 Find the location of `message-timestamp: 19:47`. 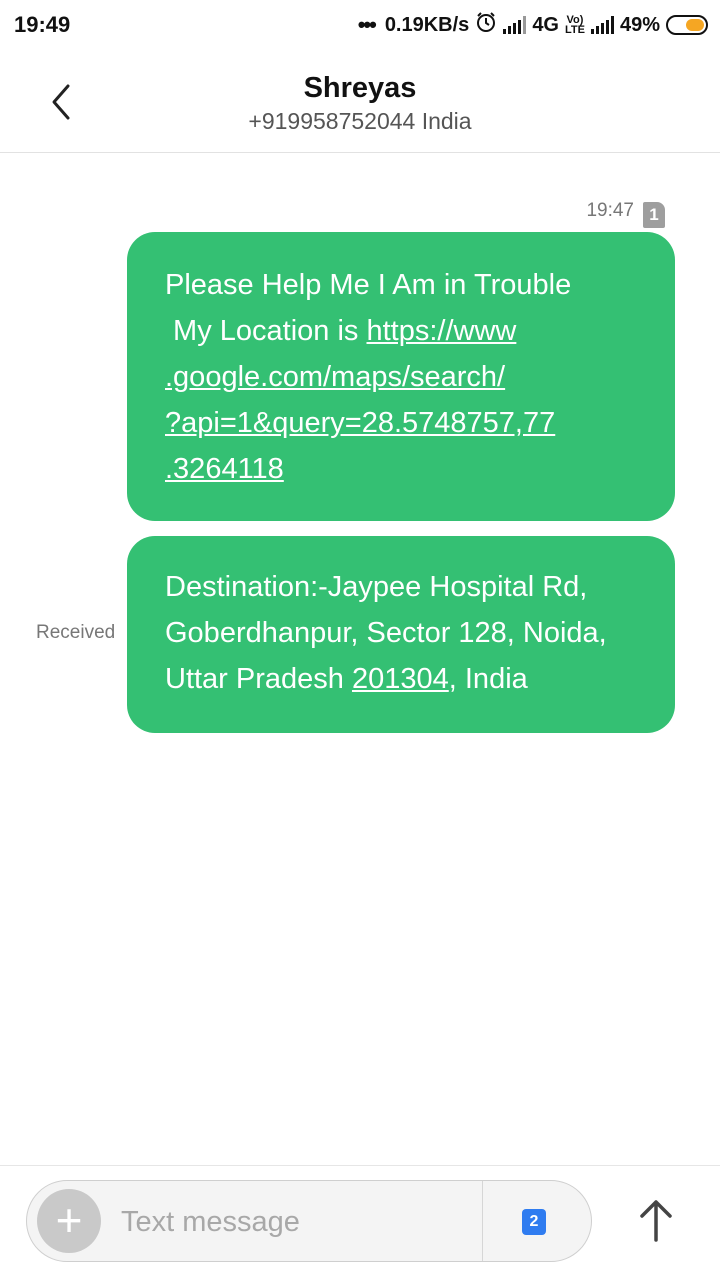

message-timestamp: 19:47 is located at coordinates (610, 210).